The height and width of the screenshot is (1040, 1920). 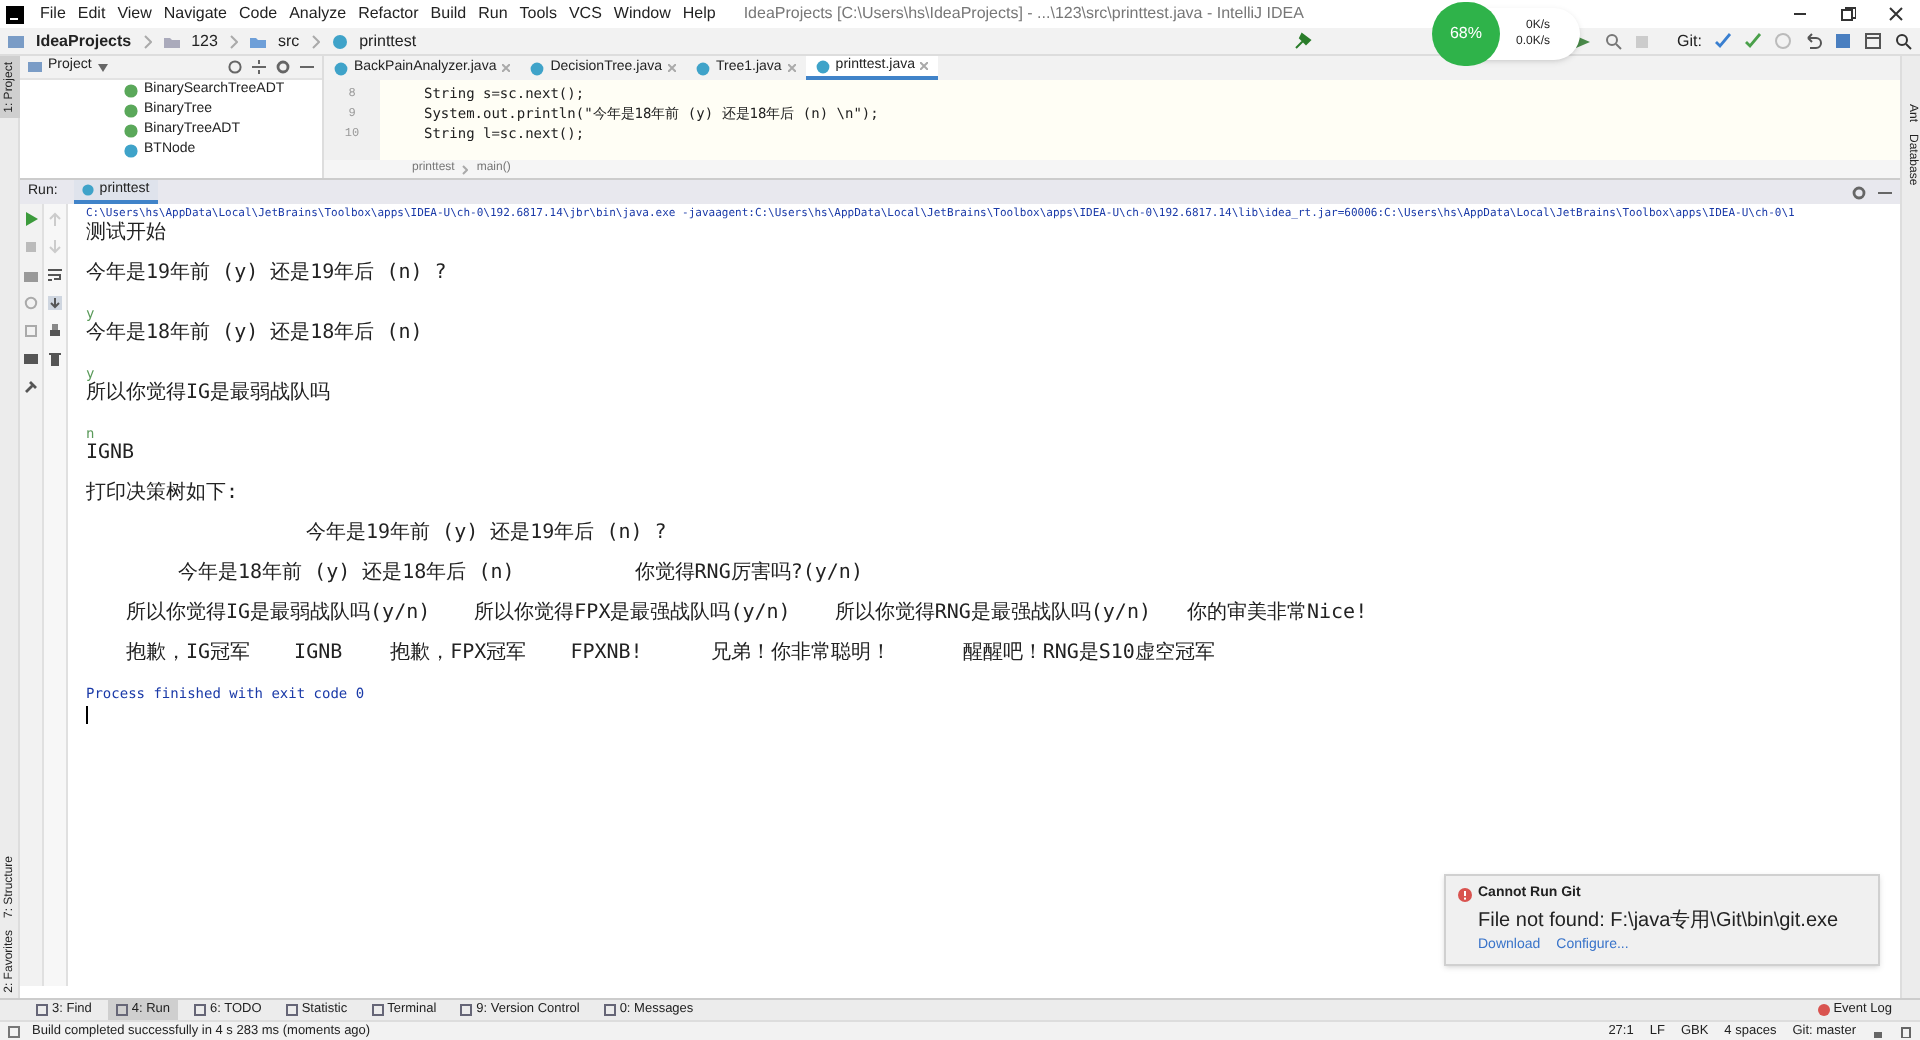 What do you see at coordinates (14, 1031) in the screenshot?
I see `status-square-icon` at bounding box center [14, 1031].